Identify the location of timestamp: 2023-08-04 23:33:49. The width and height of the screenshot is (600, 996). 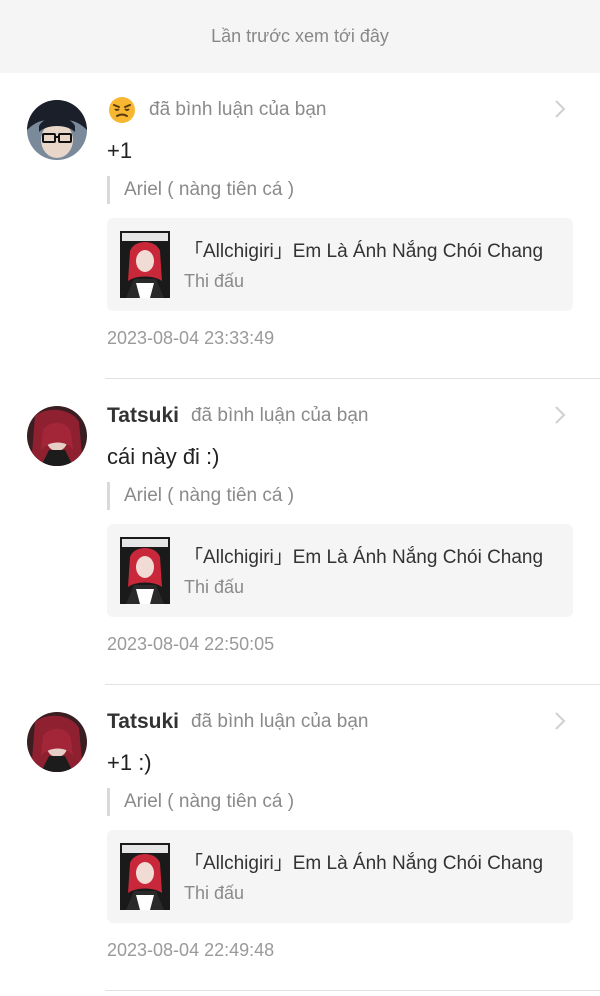
(191, 338).